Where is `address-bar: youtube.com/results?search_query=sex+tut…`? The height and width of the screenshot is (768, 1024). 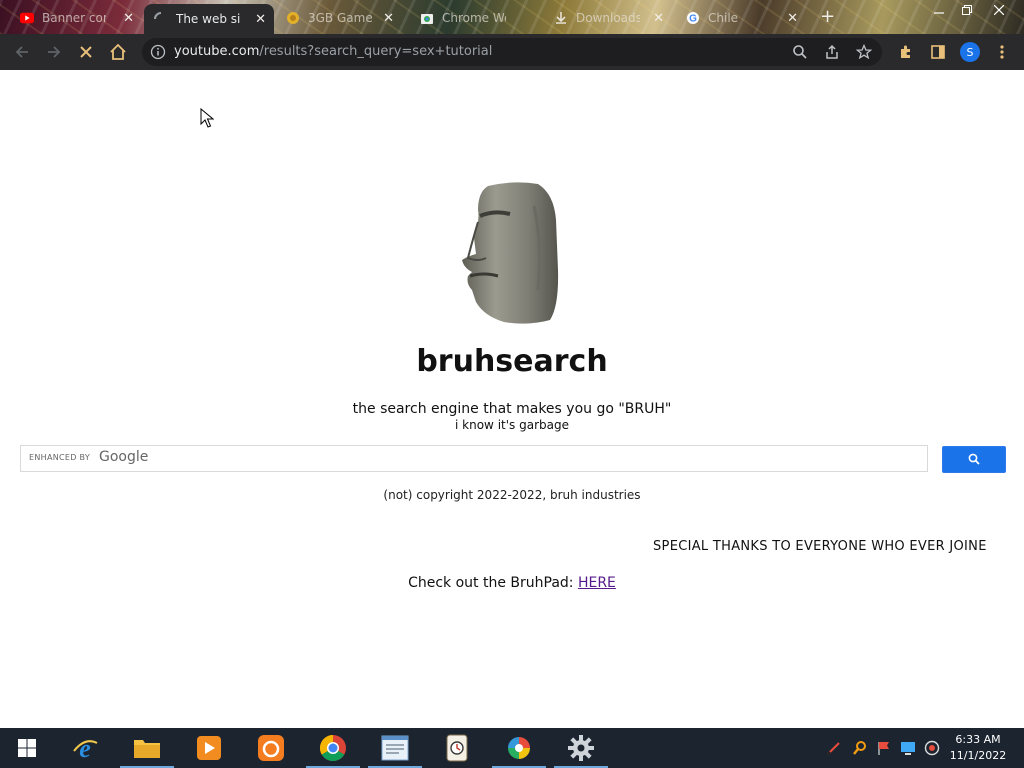 address-bar: youtube.com/results?search_query=sex+tut… is located at coordinates (512, 52).